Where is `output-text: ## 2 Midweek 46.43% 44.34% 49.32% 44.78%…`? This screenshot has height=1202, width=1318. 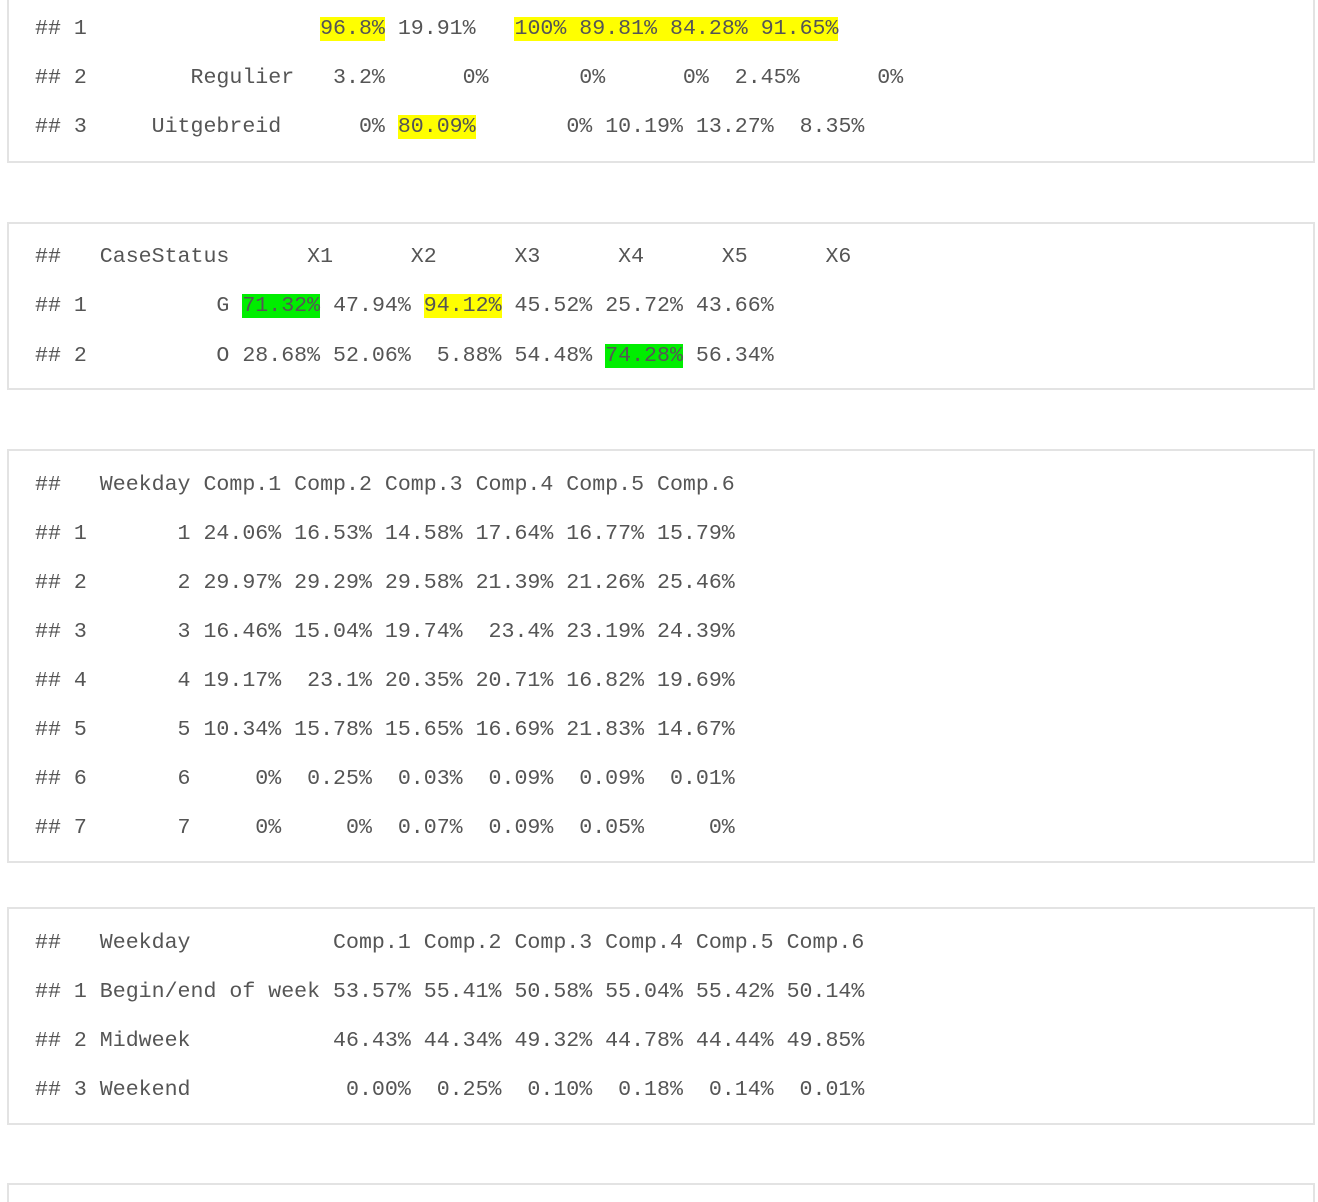 output-text: ## 2 Midweek 46.43% 44.34% 49.32% 44.78%… is located at coordinates (450, 1041).